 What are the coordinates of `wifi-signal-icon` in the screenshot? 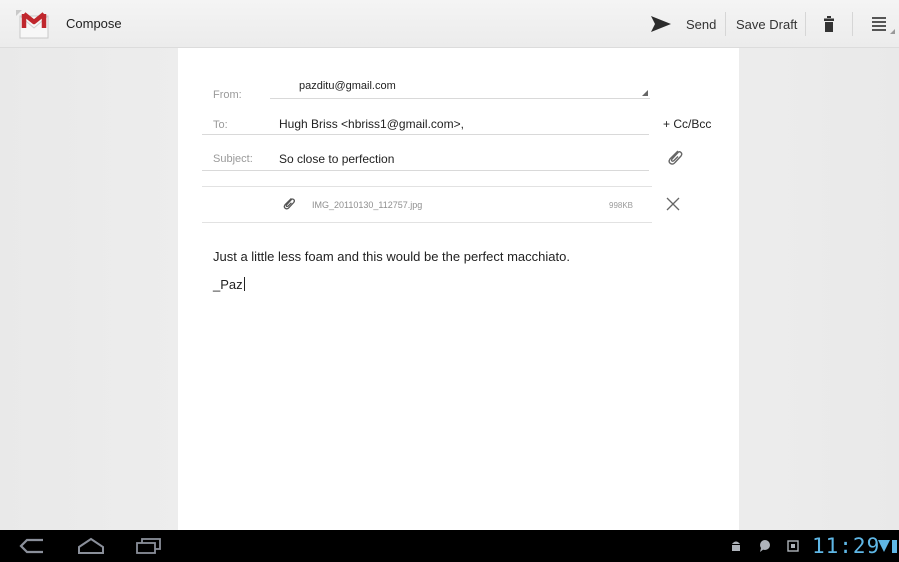 It's located at (887, 546).